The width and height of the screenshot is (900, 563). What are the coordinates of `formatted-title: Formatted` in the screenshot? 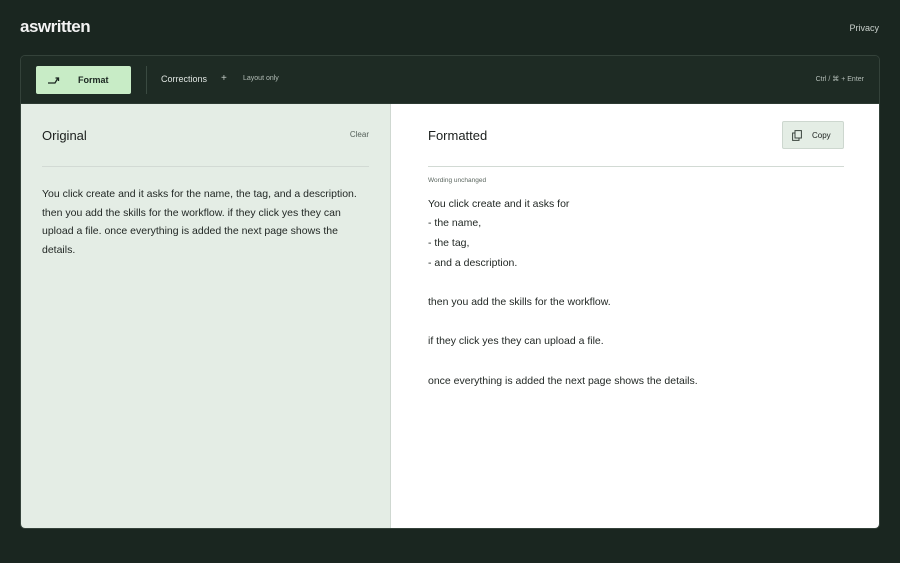 It's located at (458, 135).